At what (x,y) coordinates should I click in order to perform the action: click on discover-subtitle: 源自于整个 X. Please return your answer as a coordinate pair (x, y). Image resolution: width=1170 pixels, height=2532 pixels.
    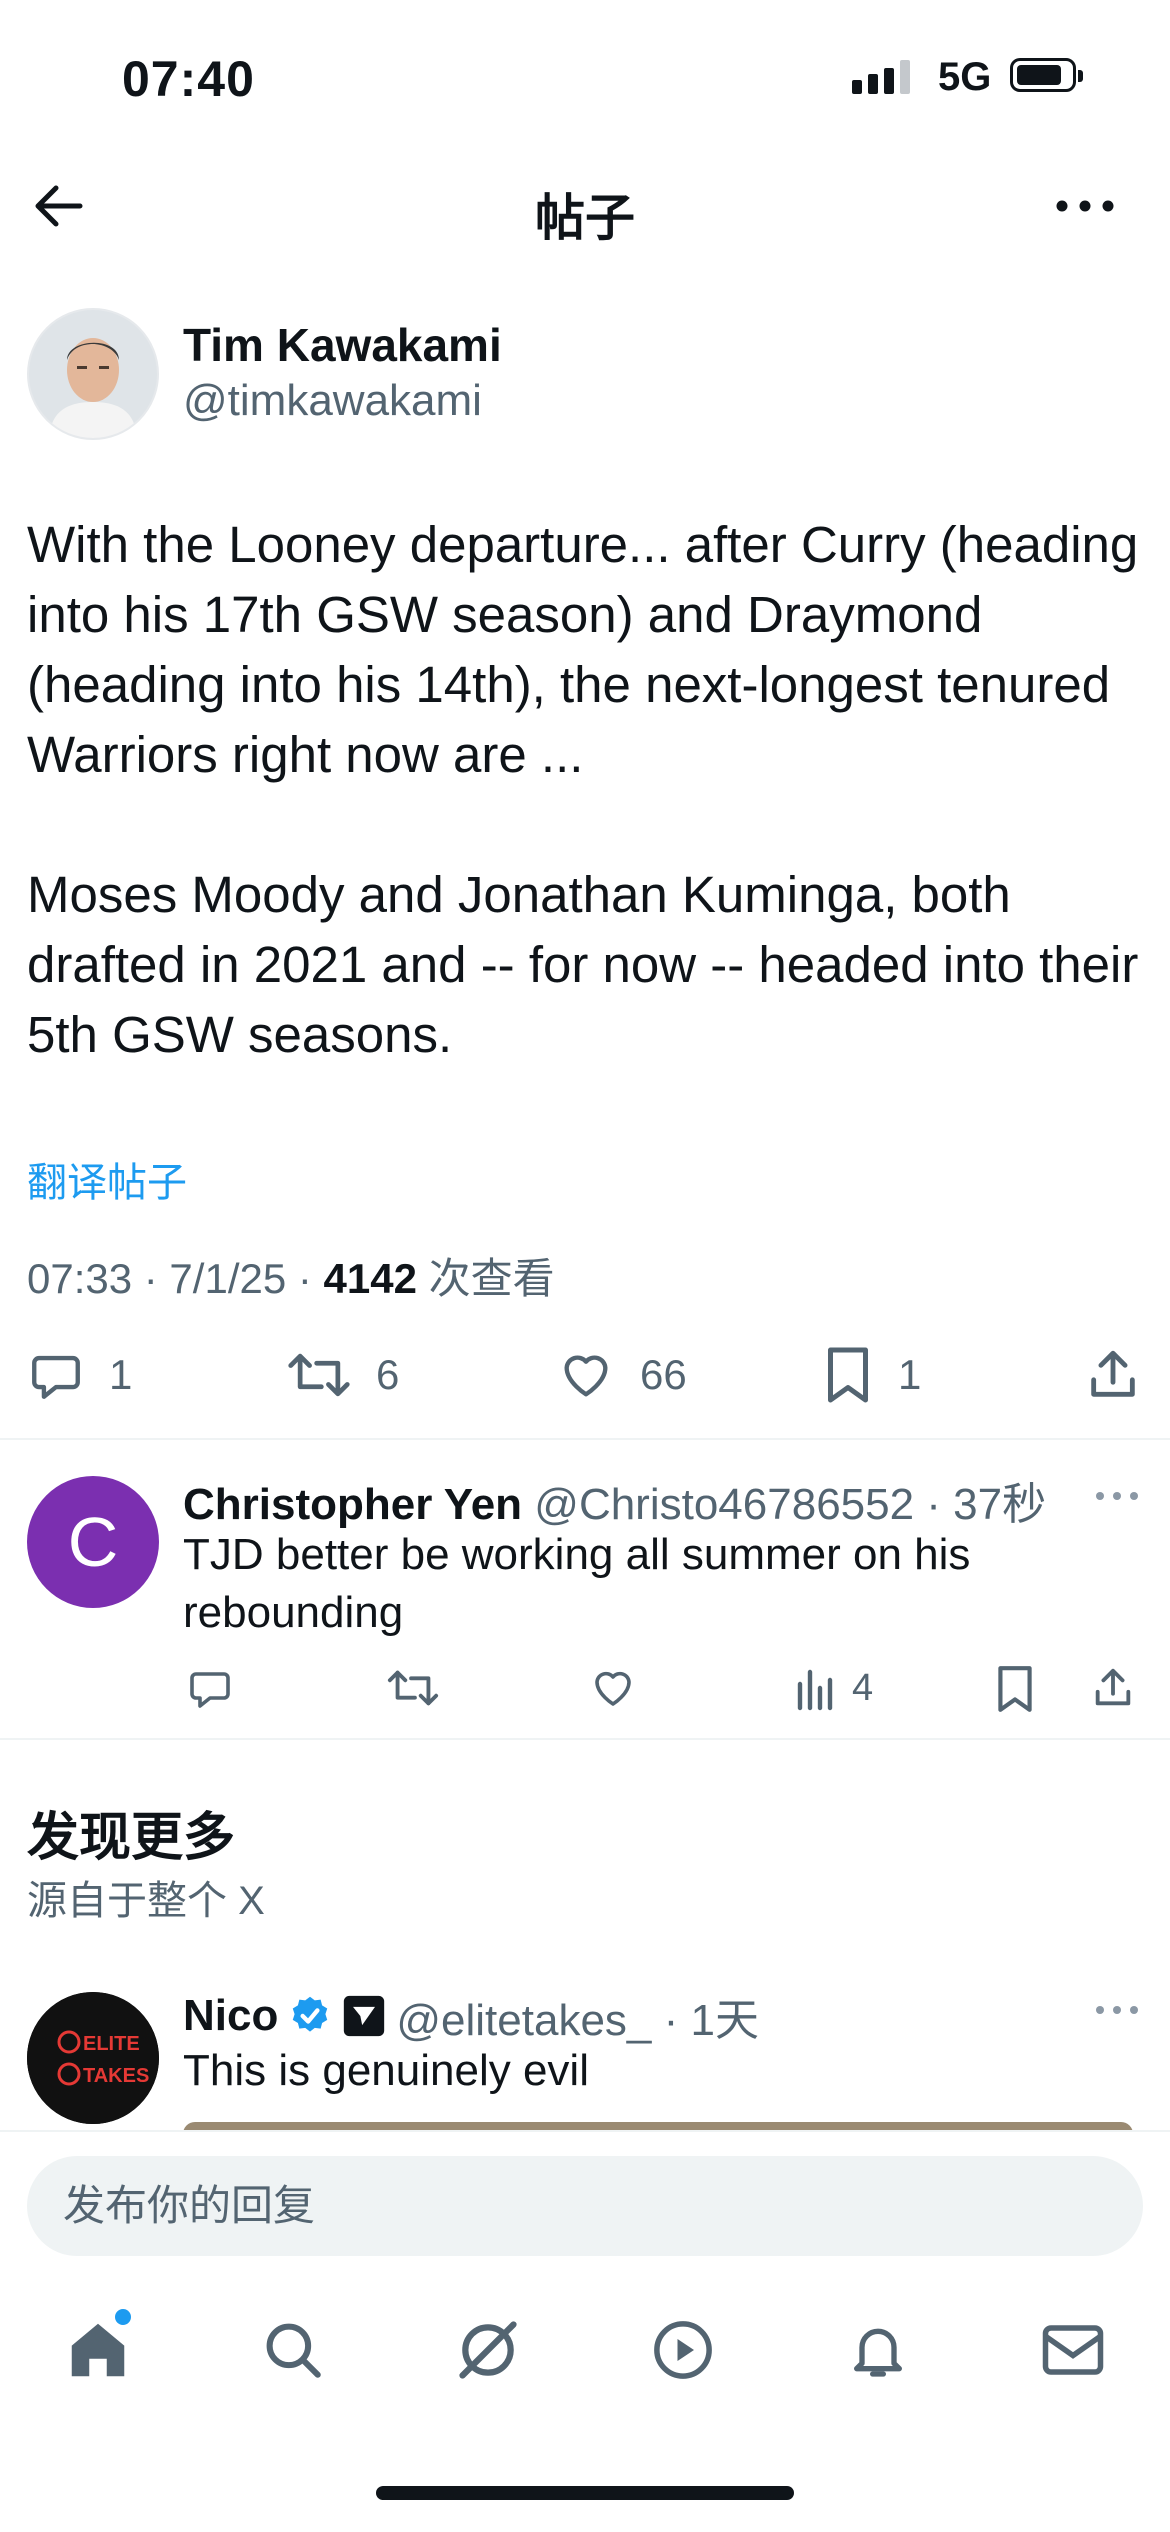
    Looking at the image, I should click on (146, 1901).